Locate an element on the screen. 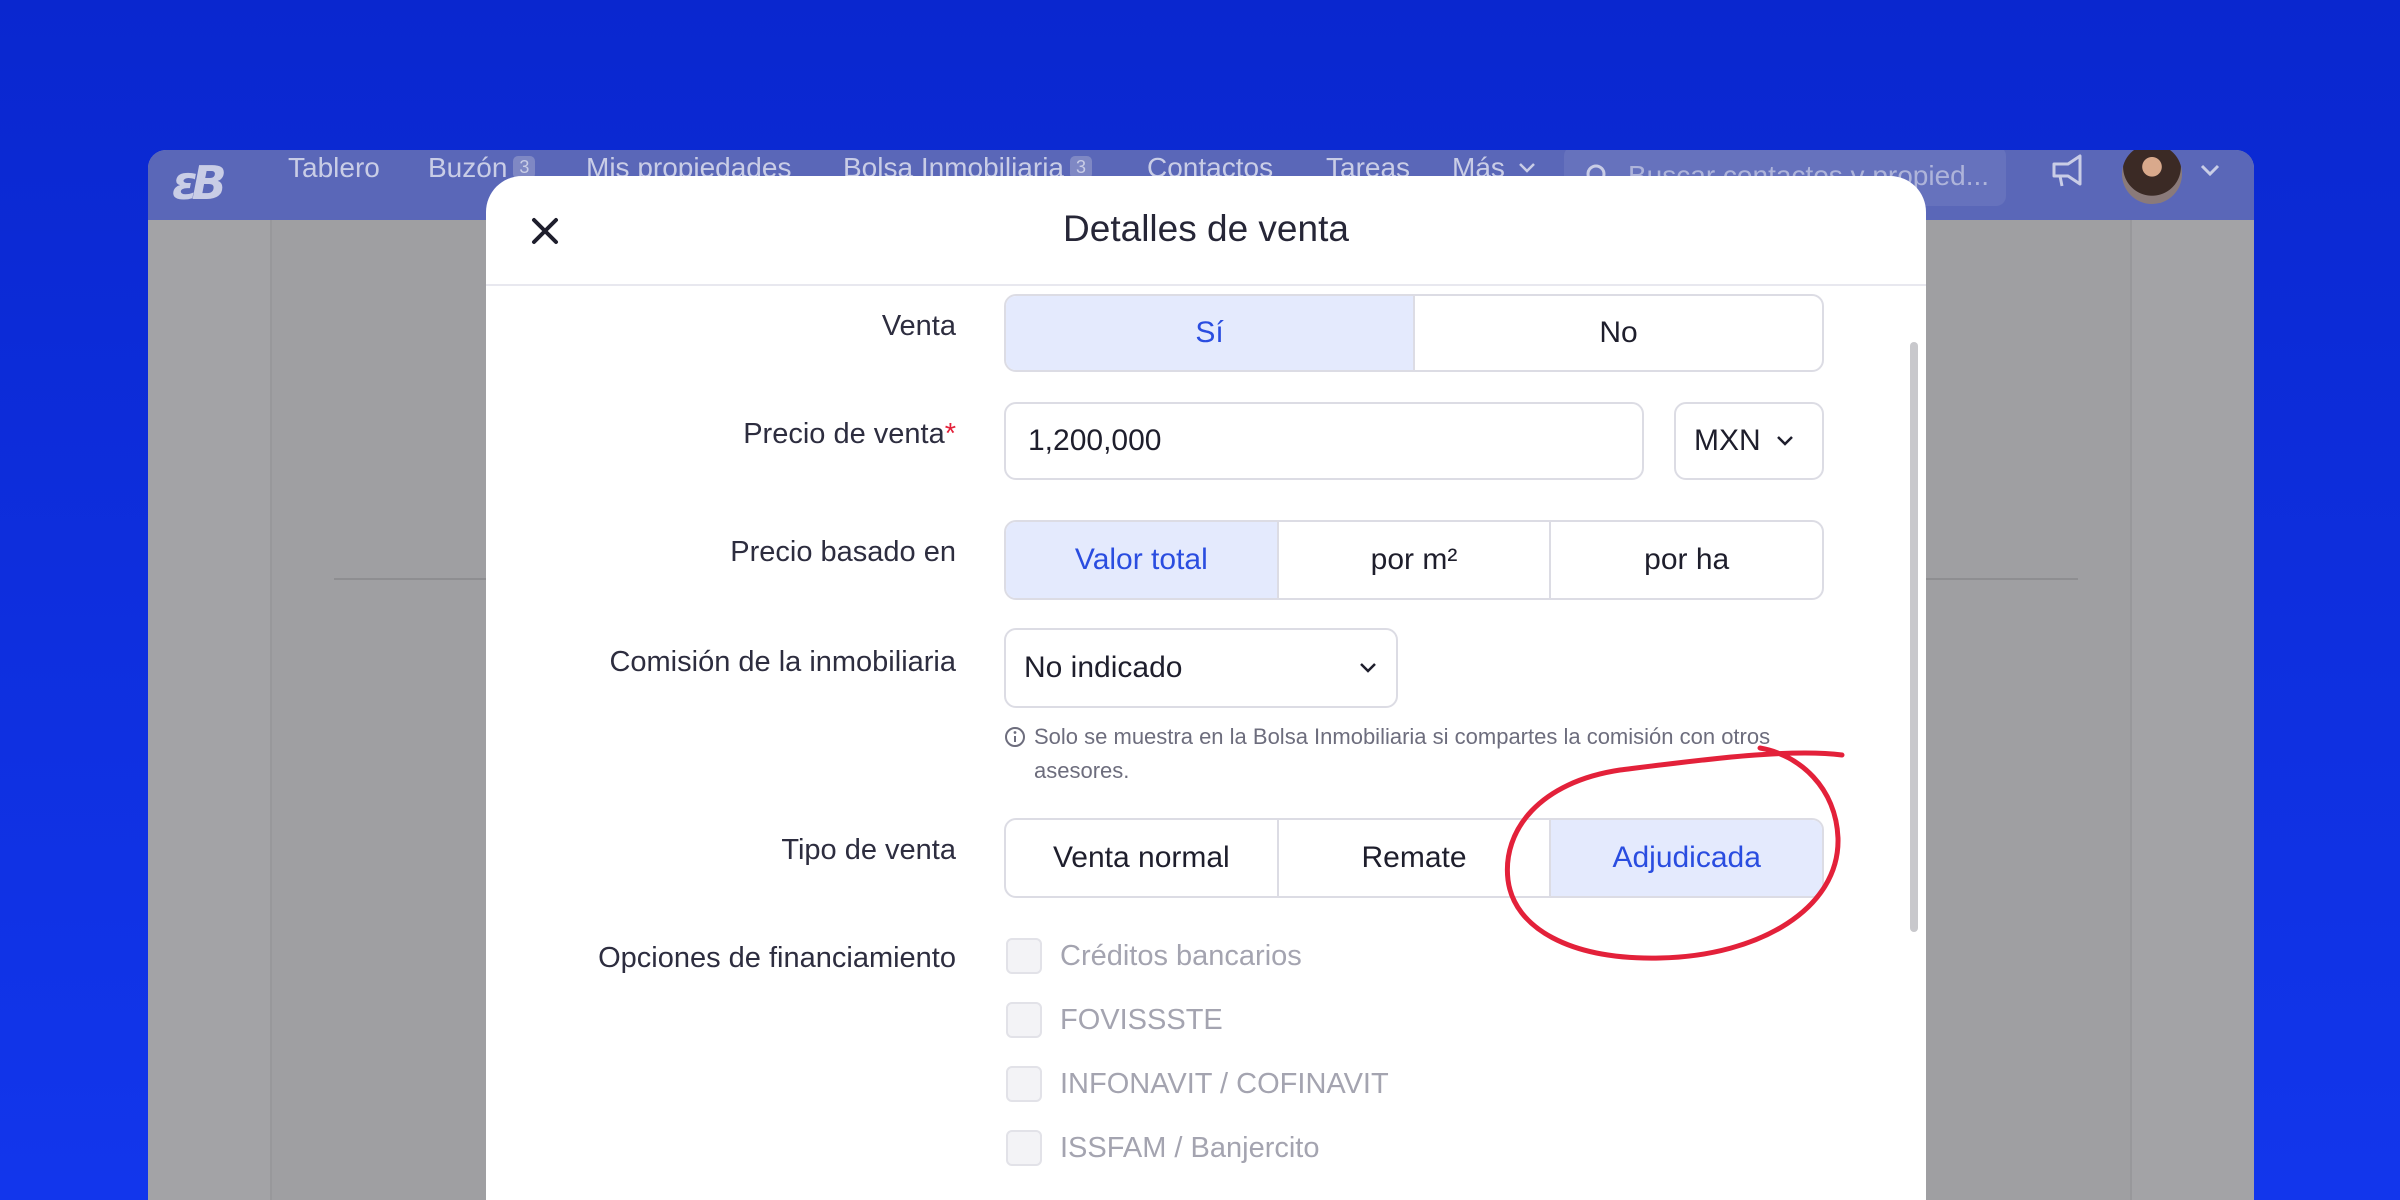 The height and width of the screenshot is (1200, 2400). precio-venta-label: Precio de venta* is located at coordinates (849, 434).